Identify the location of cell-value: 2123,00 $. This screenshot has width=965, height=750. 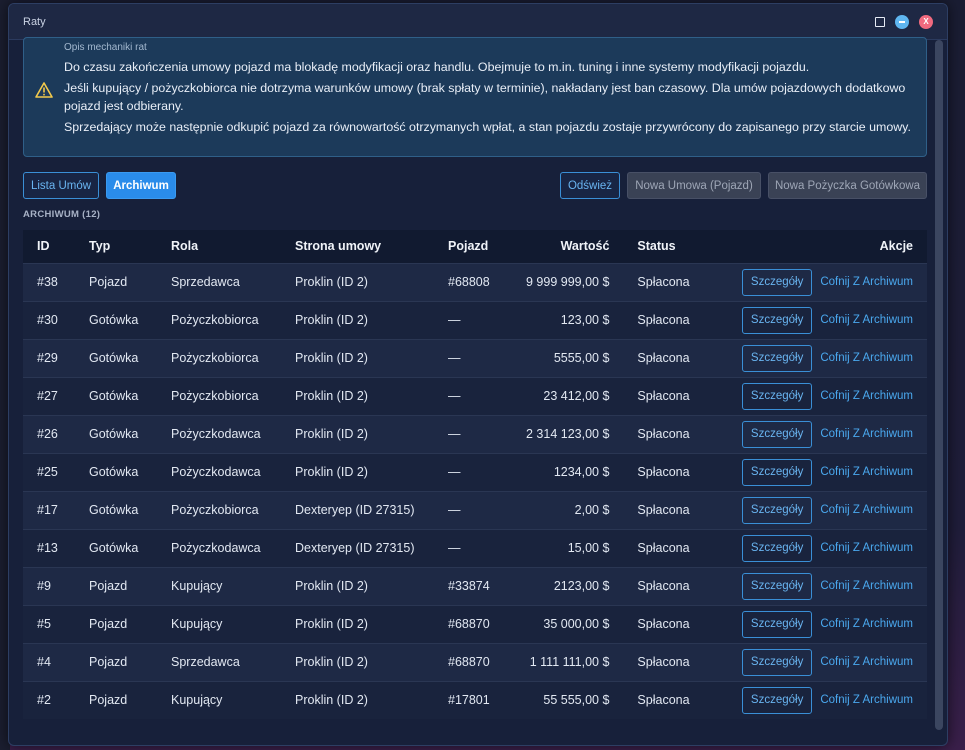
(581, 586).